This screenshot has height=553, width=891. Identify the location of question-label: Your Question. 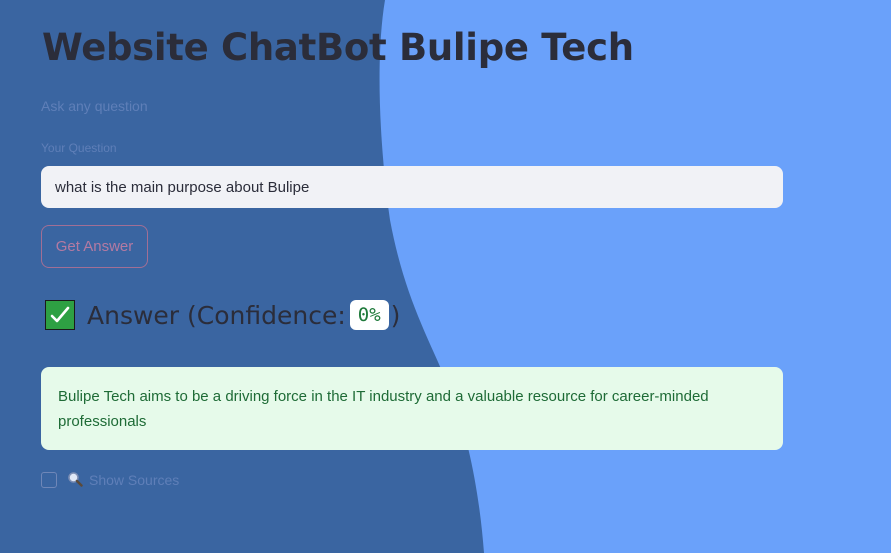
(79, 148).